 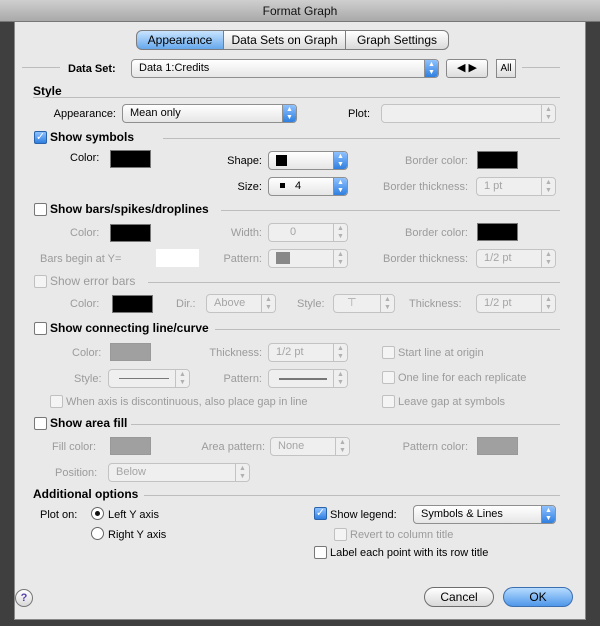 I want to click on tab-data-sets-on-graph: Data Sets on Graph, so click(x=284, y=40).